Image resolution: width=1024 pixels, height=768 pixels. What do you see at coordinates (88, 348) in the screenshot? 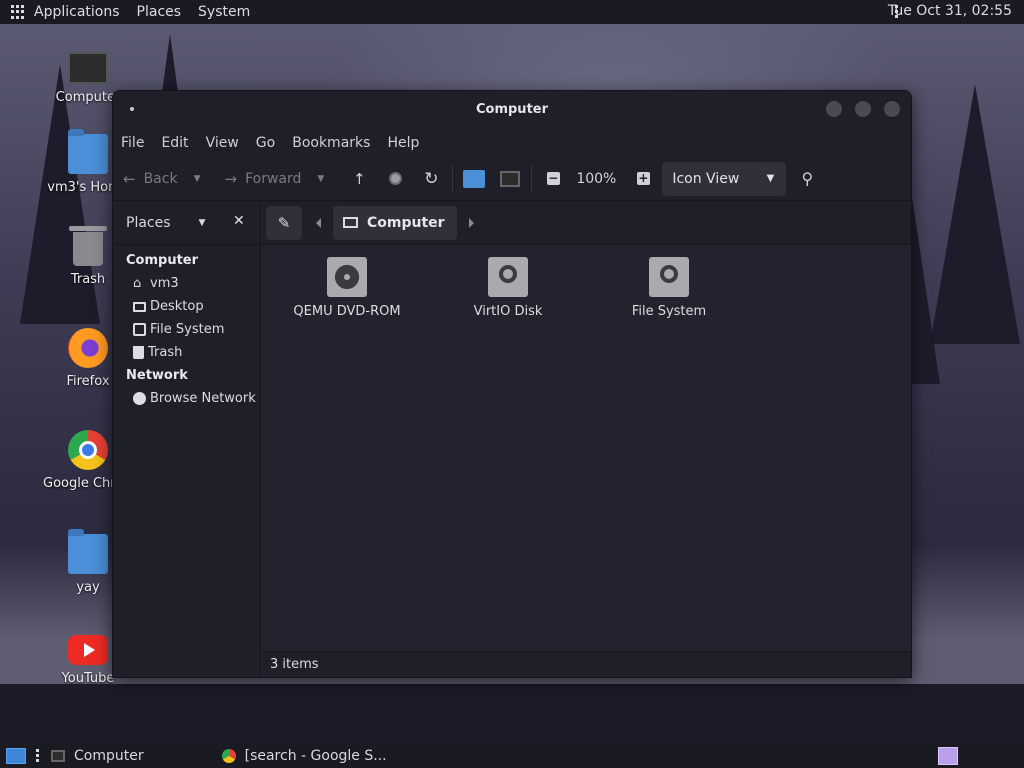
I see `firefox-icon` at bounding box center [88, 348].